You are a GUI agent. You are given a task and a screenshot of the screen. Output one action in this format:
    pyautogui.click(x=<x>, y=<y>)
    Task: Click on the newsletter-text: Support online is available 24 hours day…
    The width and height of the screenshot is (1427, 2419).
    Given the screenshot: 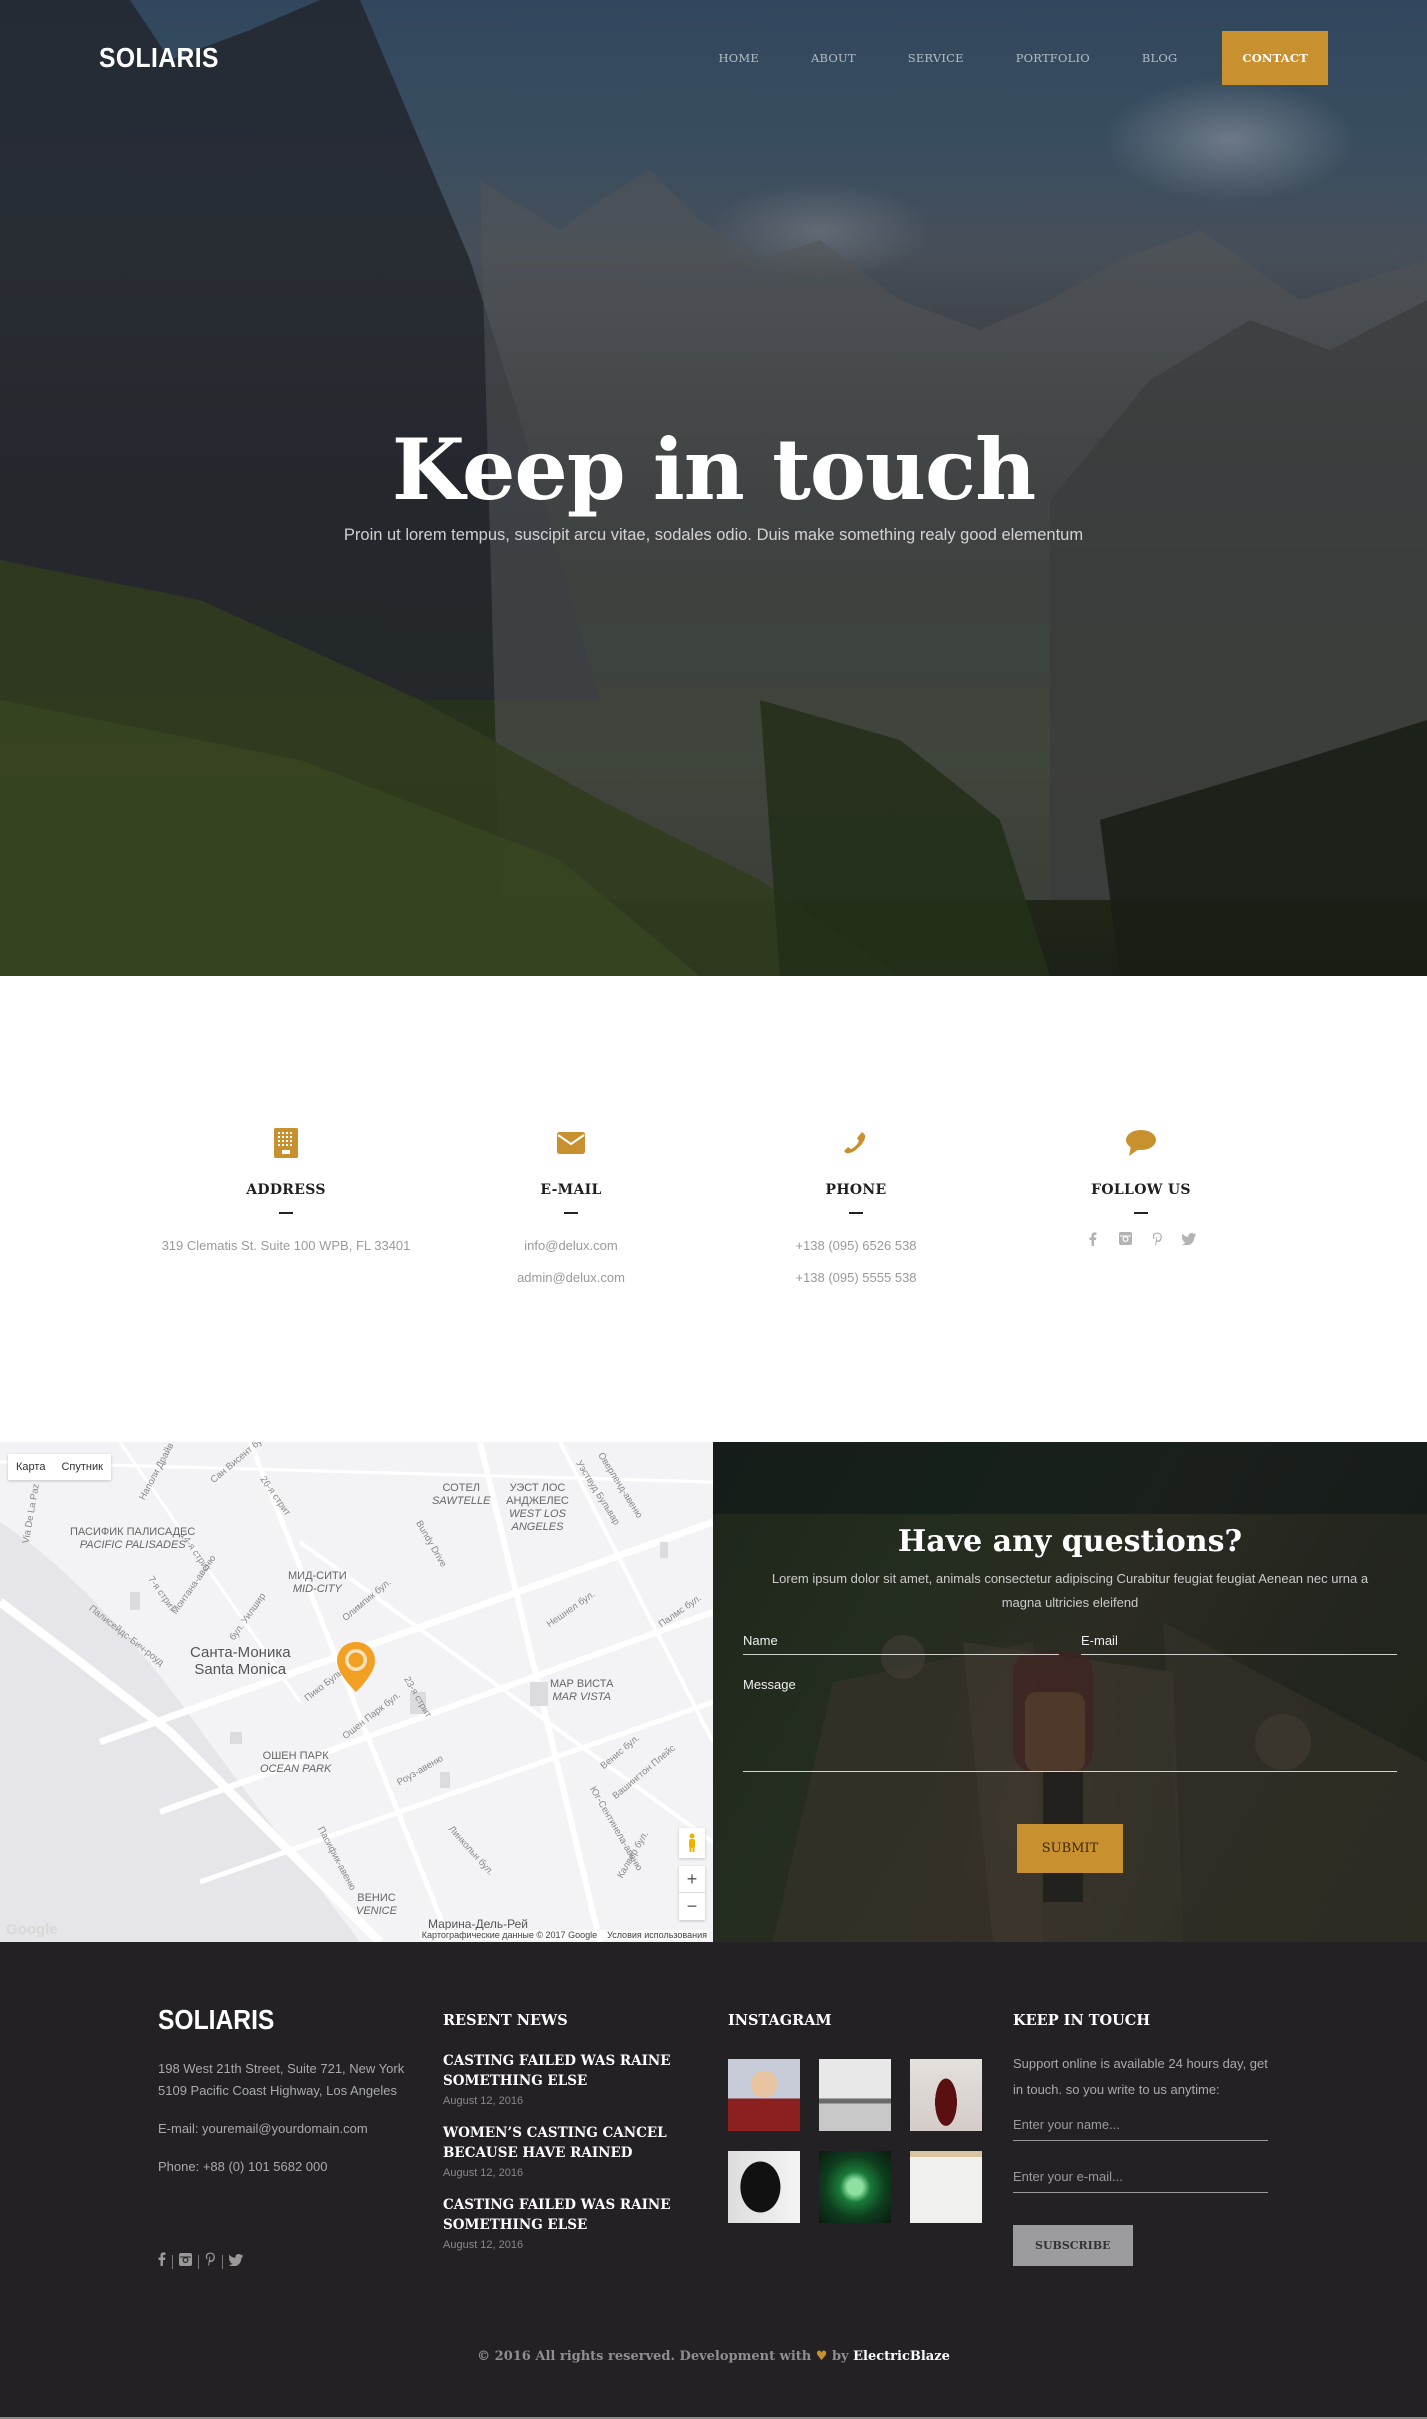 What is the action you would take?
    pyautogui.click(x=1140, y=2076)
    